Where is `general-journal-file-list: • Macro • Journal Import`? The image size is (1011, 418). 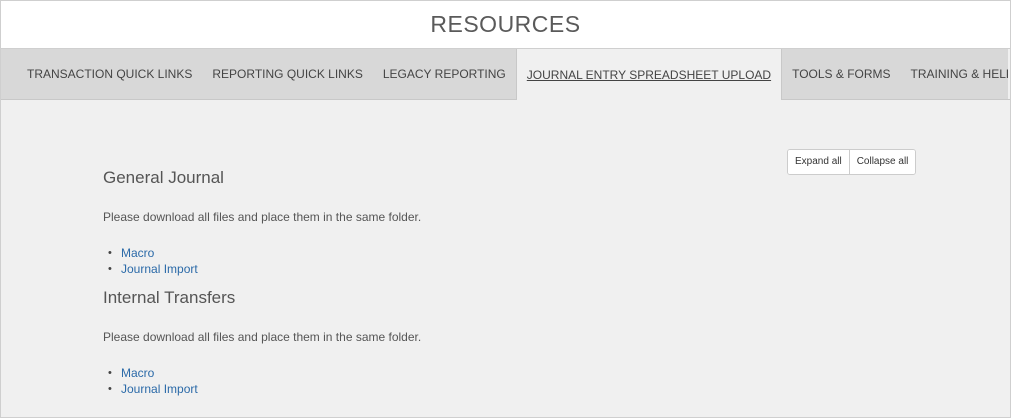 general-journal-file-list: • Macro • Journal Import is located at coordinates (150, 261).